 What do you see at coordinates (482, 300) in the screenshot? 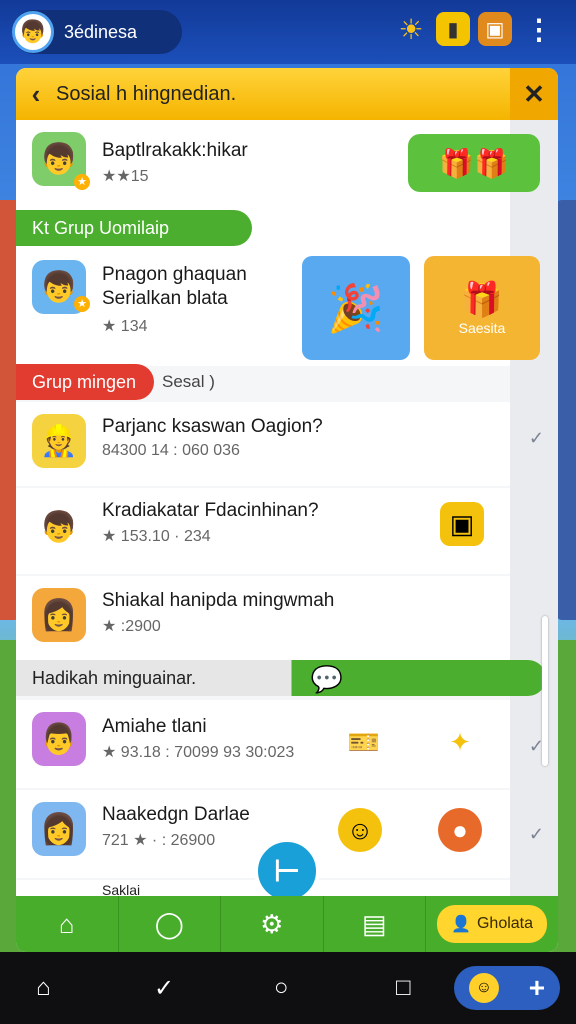
I see `gift-icon: 🎁` at bounding box center [482, 300].